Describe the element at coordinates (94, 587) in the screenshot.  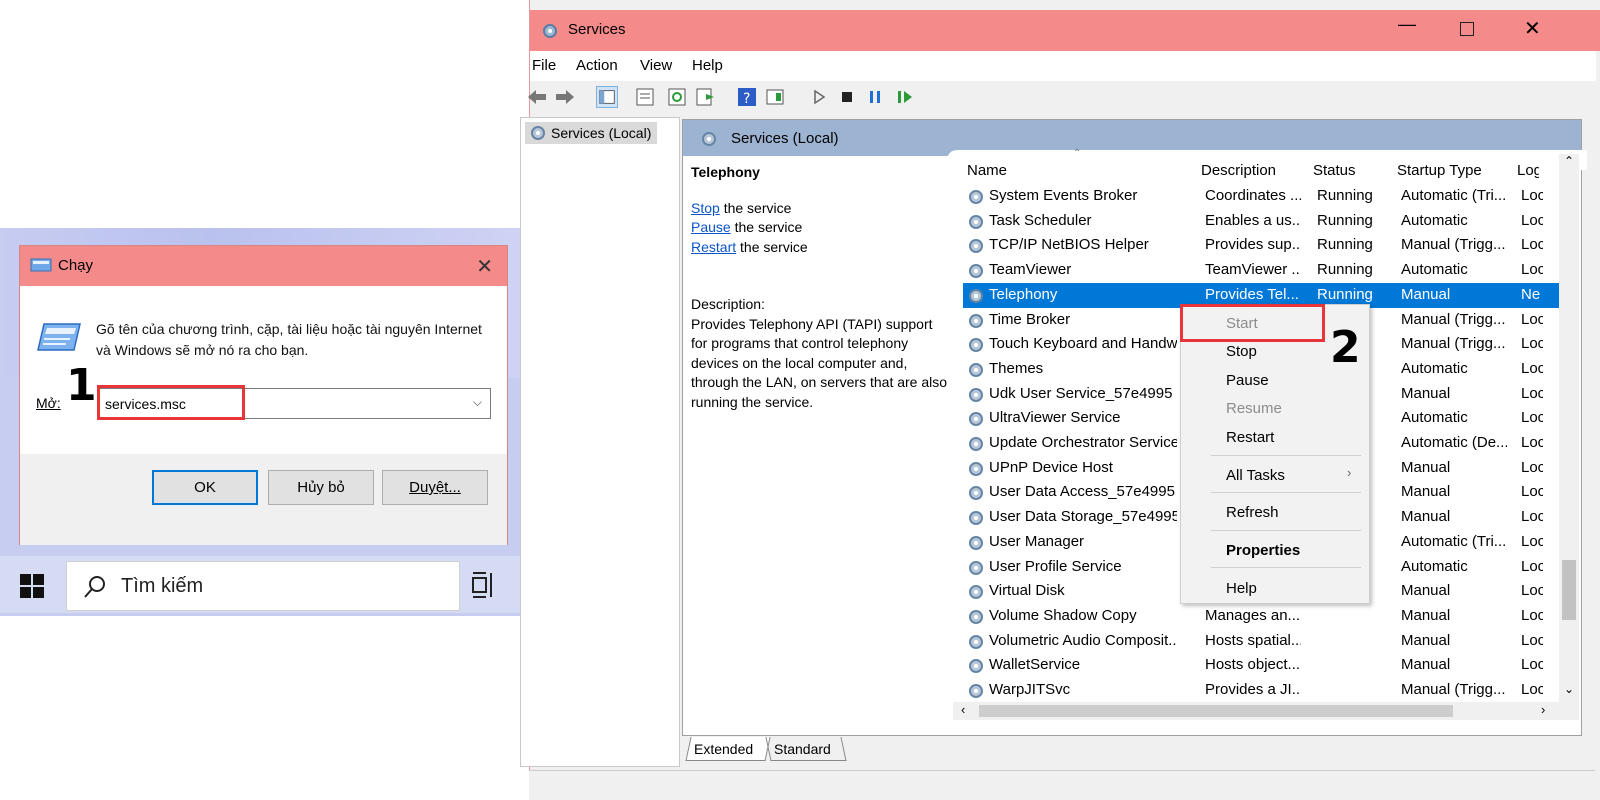
I see `search-icon` at that location.